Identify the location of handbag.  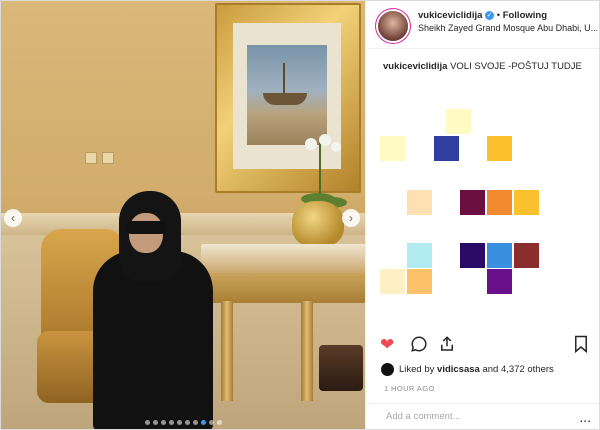
(341, 368).